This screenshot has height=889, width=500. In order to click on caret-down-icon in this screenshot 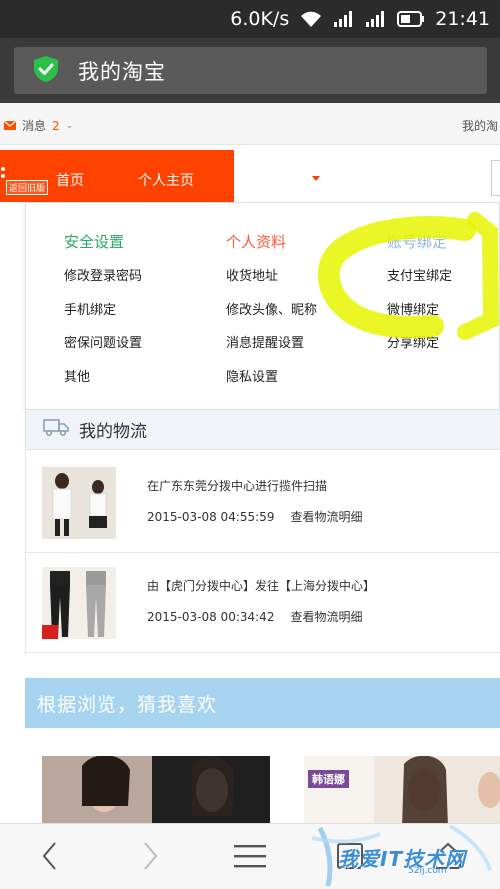, I will do `click(316, 178)`.